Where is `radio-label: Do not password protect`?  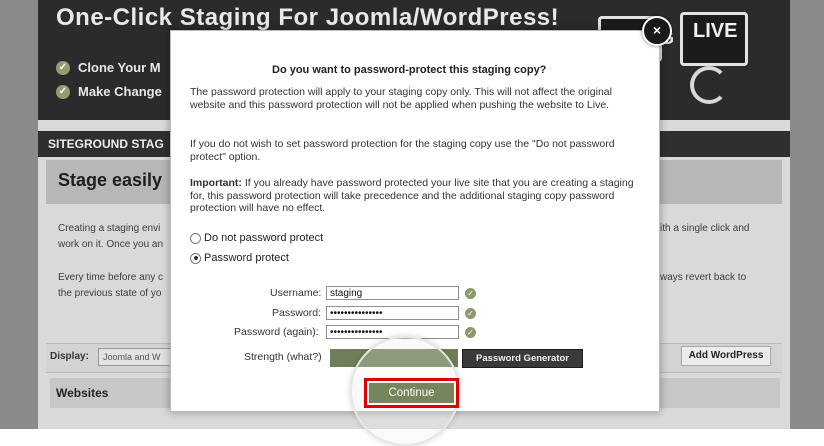 radio-label: Do not password protect is located at coordinates (264, 238).